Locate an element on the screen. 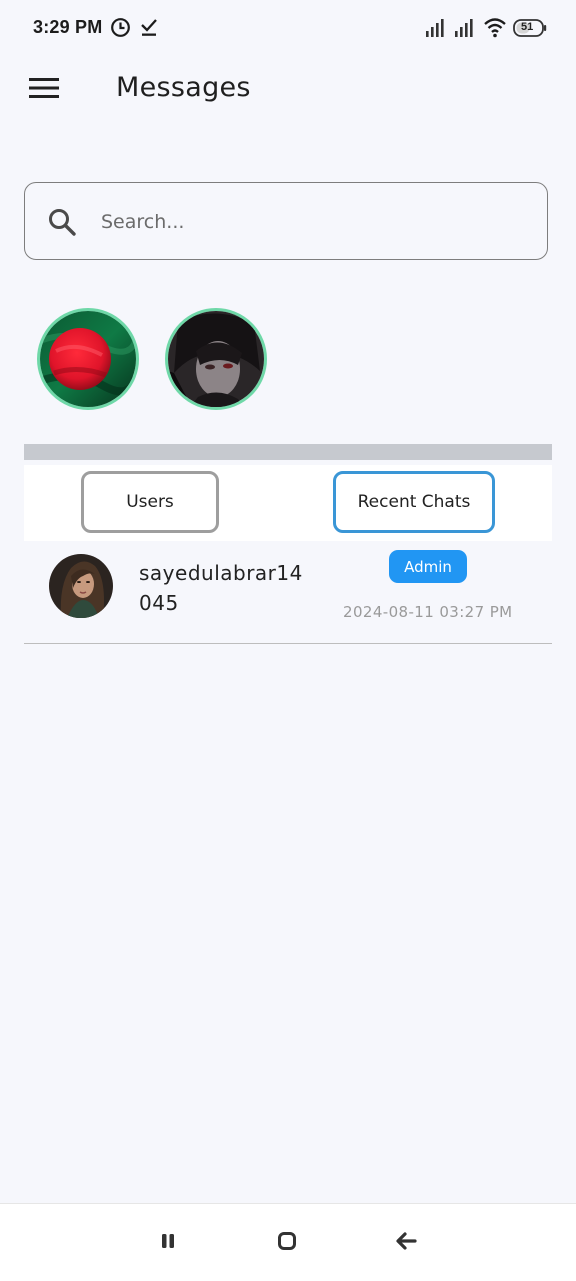 The height and width of the screenshot is (1281, 576). system-nav-bar is located at coordinates (288, 1242).